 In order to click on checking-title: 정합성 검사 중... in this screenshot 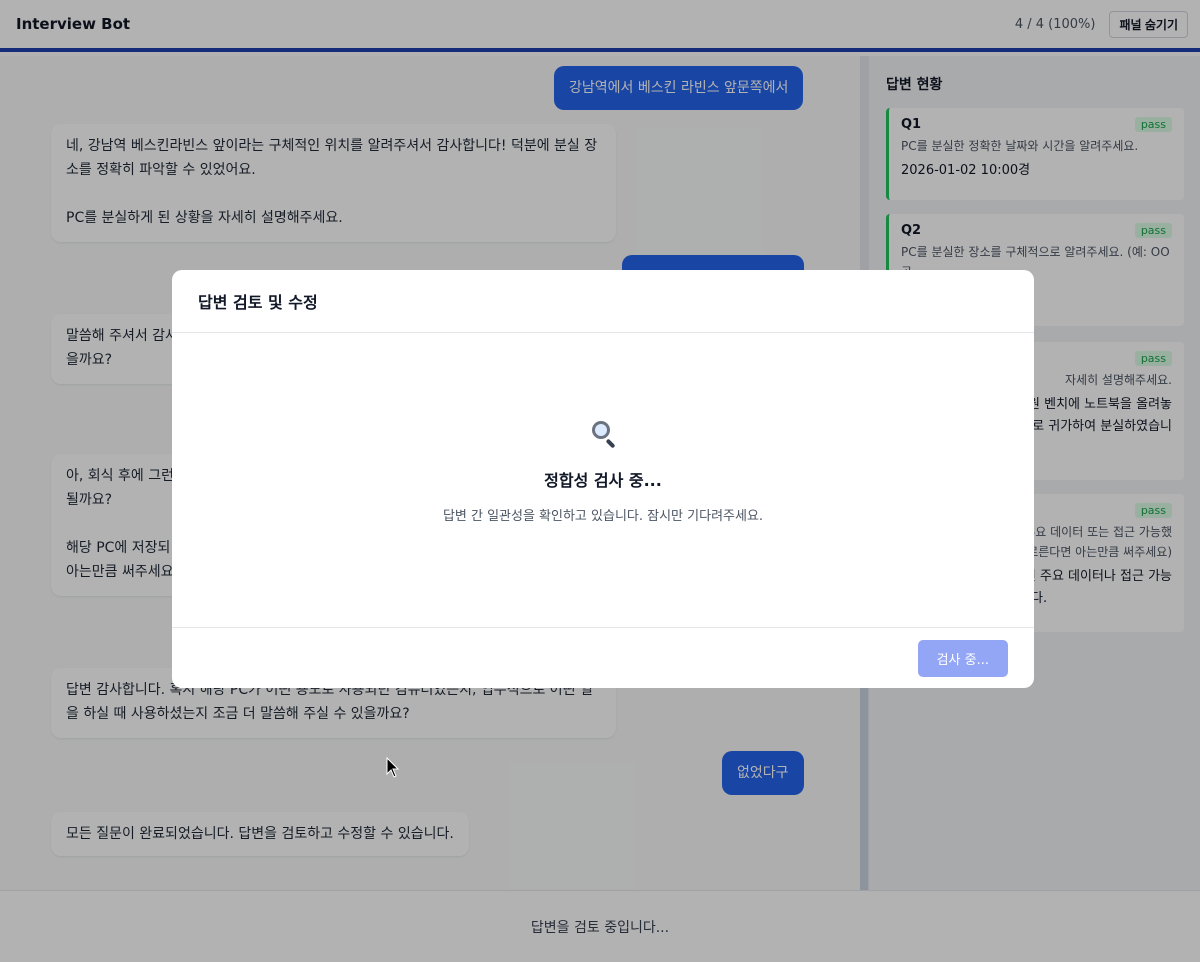, I will do `click(603, 480)`.